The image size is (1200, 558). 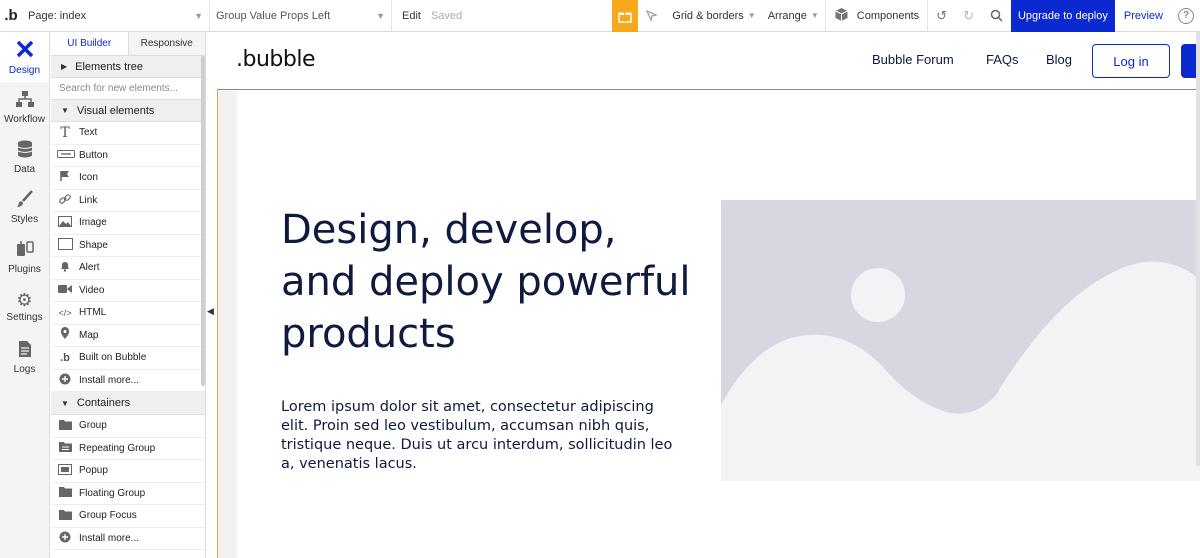 I want to click on rail-item-data: Data, so click(x=24, y=157).